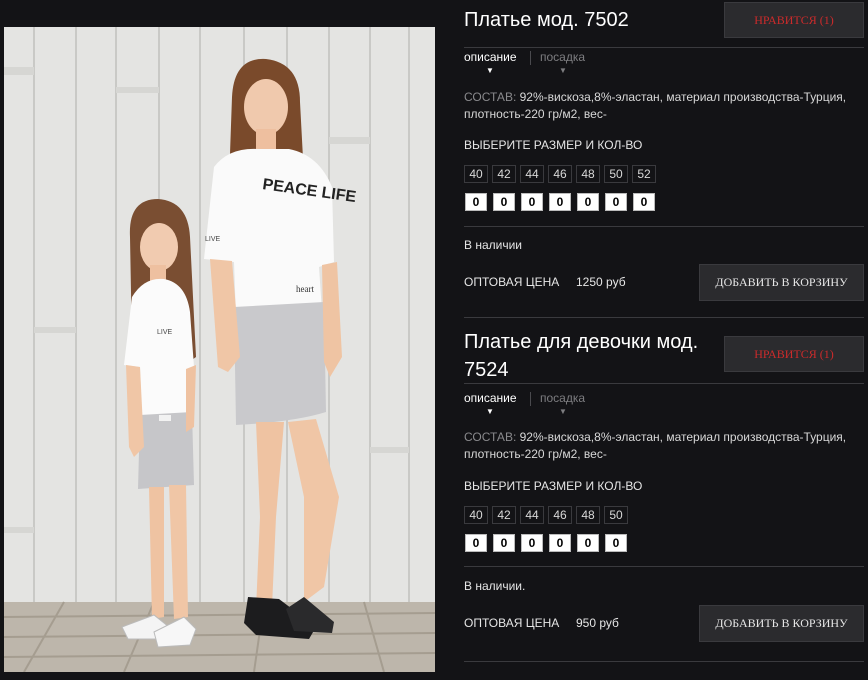 The height and width of the screenshot is (680, 868). I want to click on product-title: Платье мод. 7502, so click(589, 20).